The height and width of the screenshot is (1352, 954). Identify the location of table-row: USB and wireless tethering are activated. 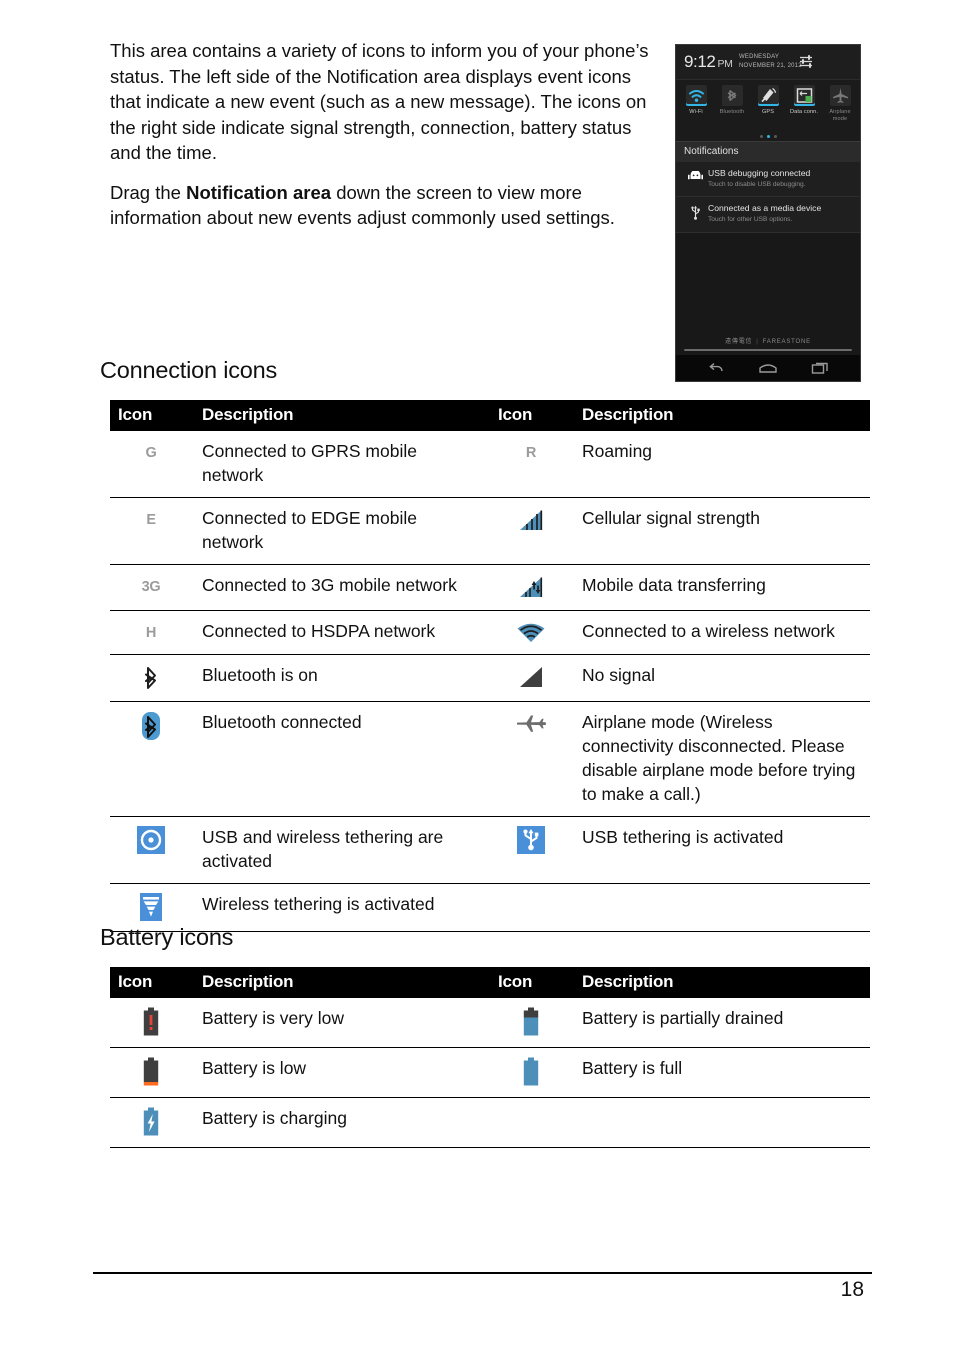
(490, 850).